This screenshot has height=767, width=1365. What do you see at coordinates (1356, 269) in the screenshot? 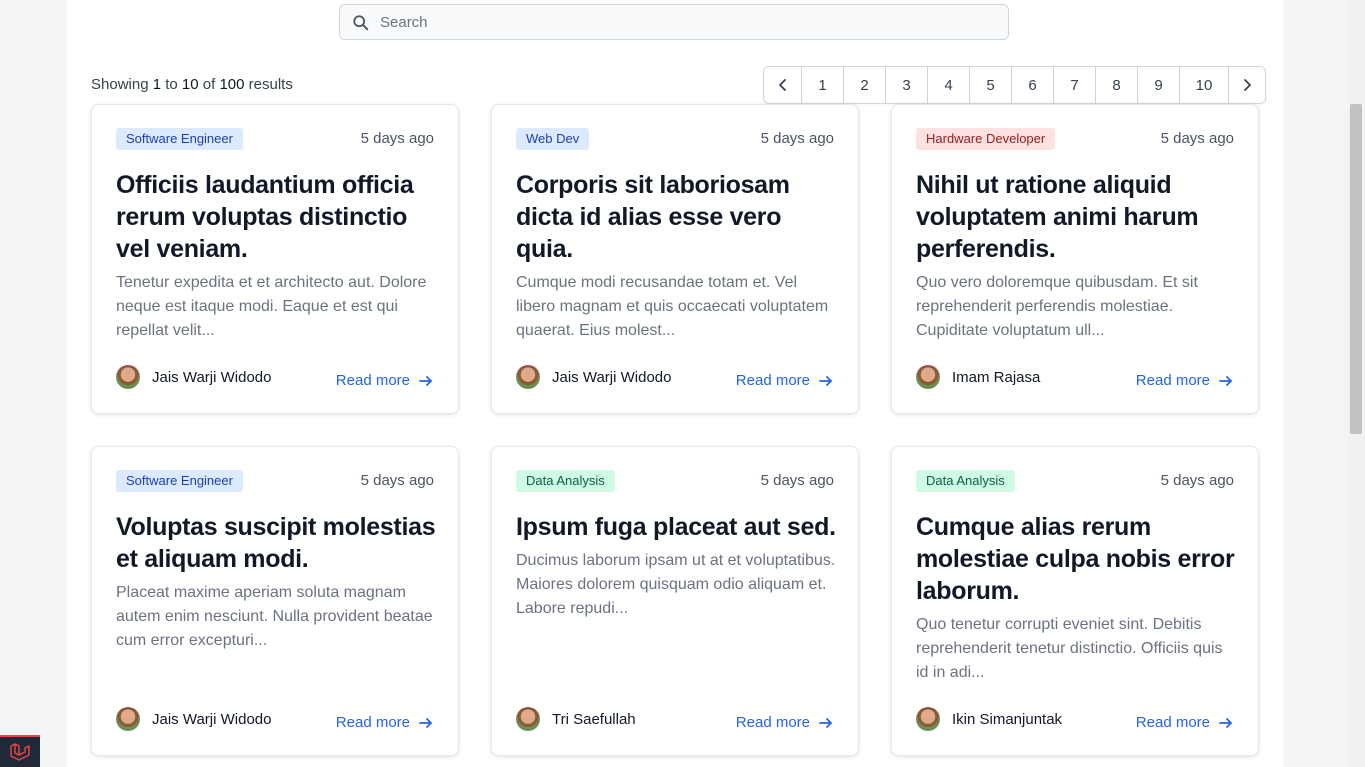
I see `scrollbar-thumb` at bounding box center [1356, 269].